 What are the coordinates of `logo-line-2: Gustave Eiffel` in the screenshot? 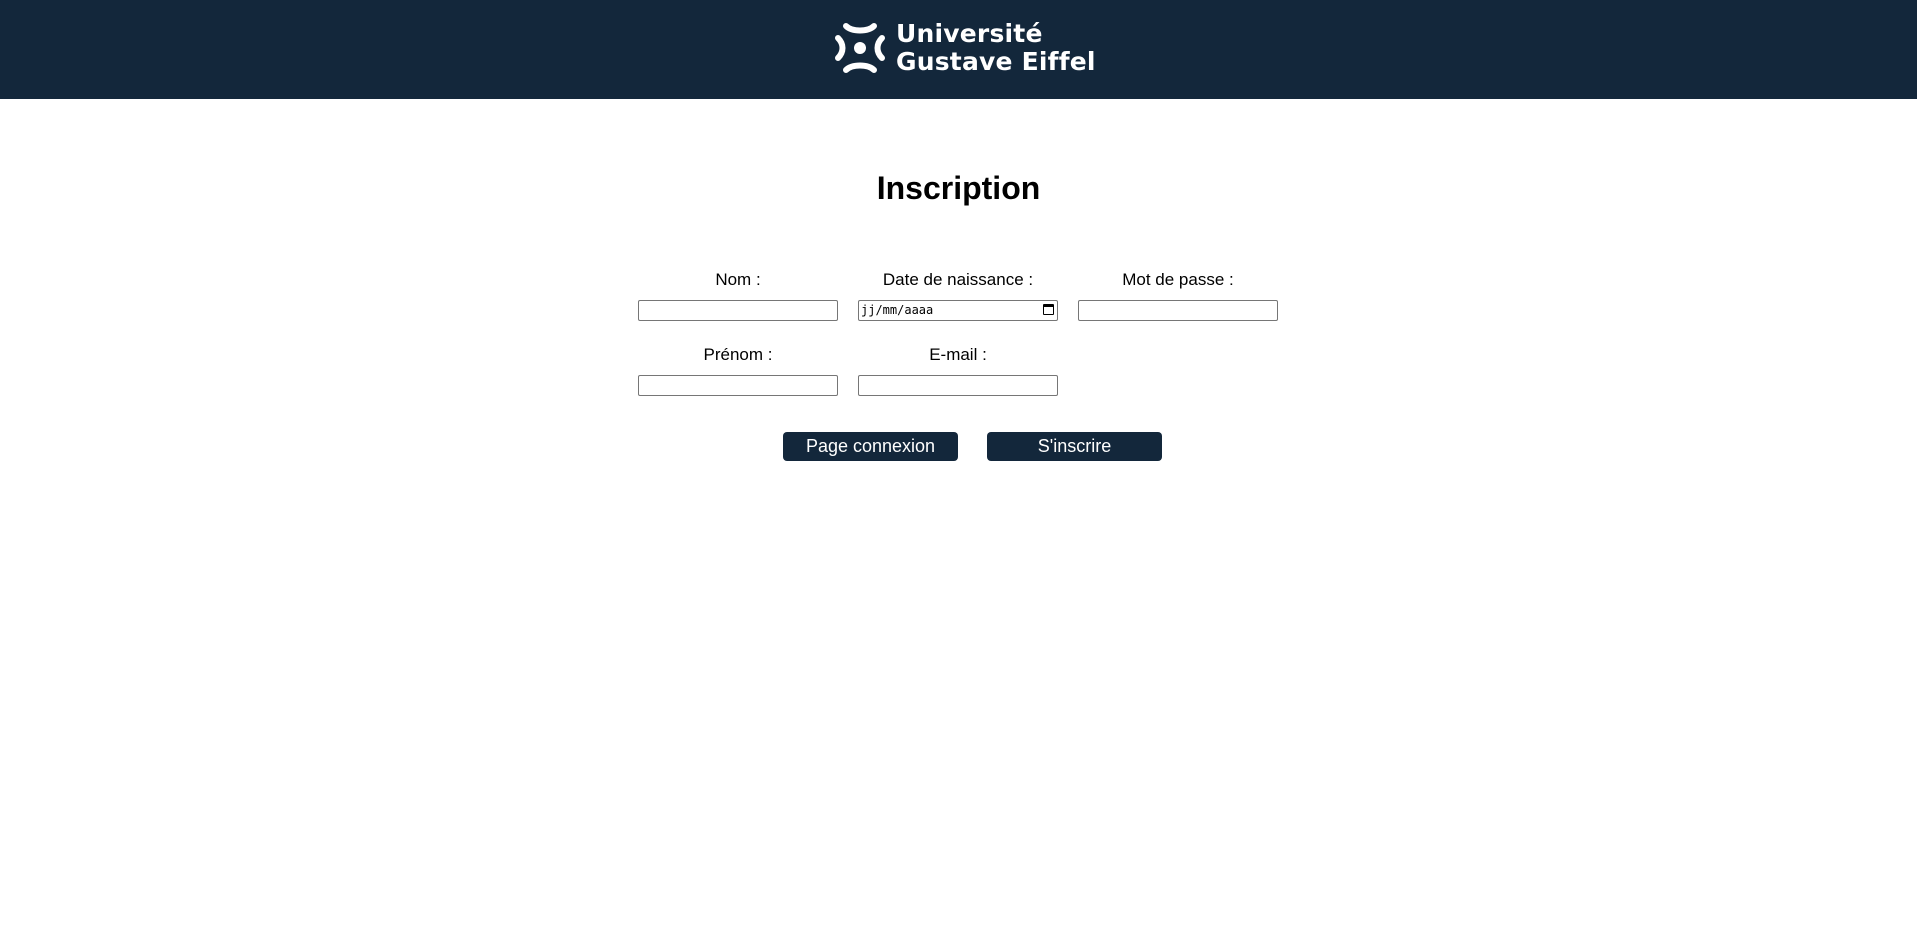 It's located at (996, 61).